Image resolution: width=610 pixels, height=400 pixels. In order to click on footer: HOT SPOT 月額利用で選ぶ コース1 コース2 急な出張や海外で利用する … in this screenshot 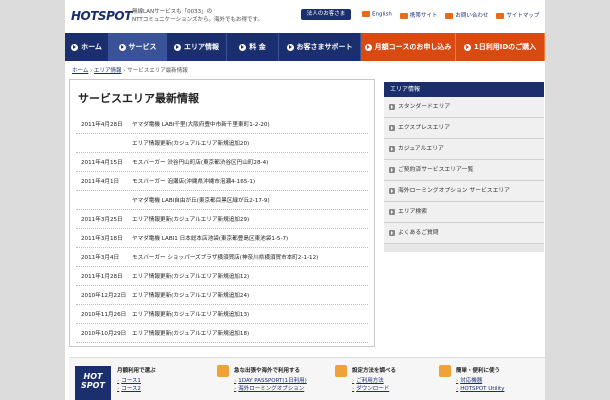, I will do `click(307, 378)`.